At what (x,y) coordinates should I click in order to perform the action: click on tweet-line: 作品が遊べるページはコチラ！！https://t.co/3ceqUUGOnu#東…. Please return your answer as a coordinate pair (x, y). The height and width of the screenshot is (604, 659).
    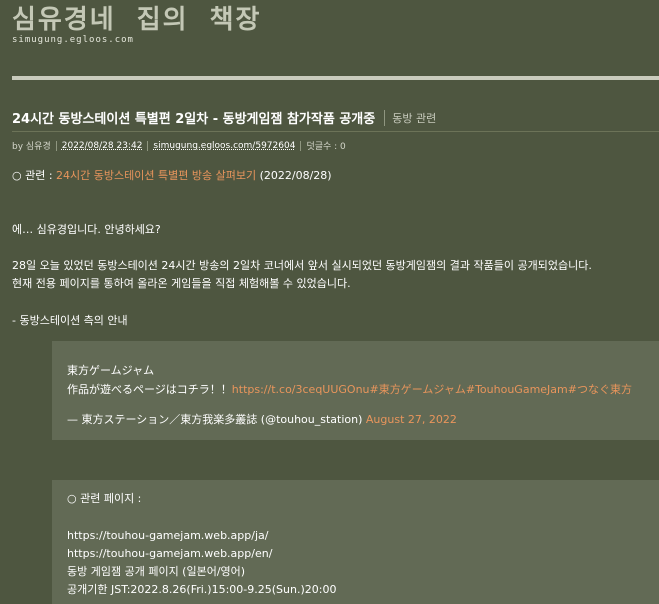
    Looking at the image, I should click on (349, 390).